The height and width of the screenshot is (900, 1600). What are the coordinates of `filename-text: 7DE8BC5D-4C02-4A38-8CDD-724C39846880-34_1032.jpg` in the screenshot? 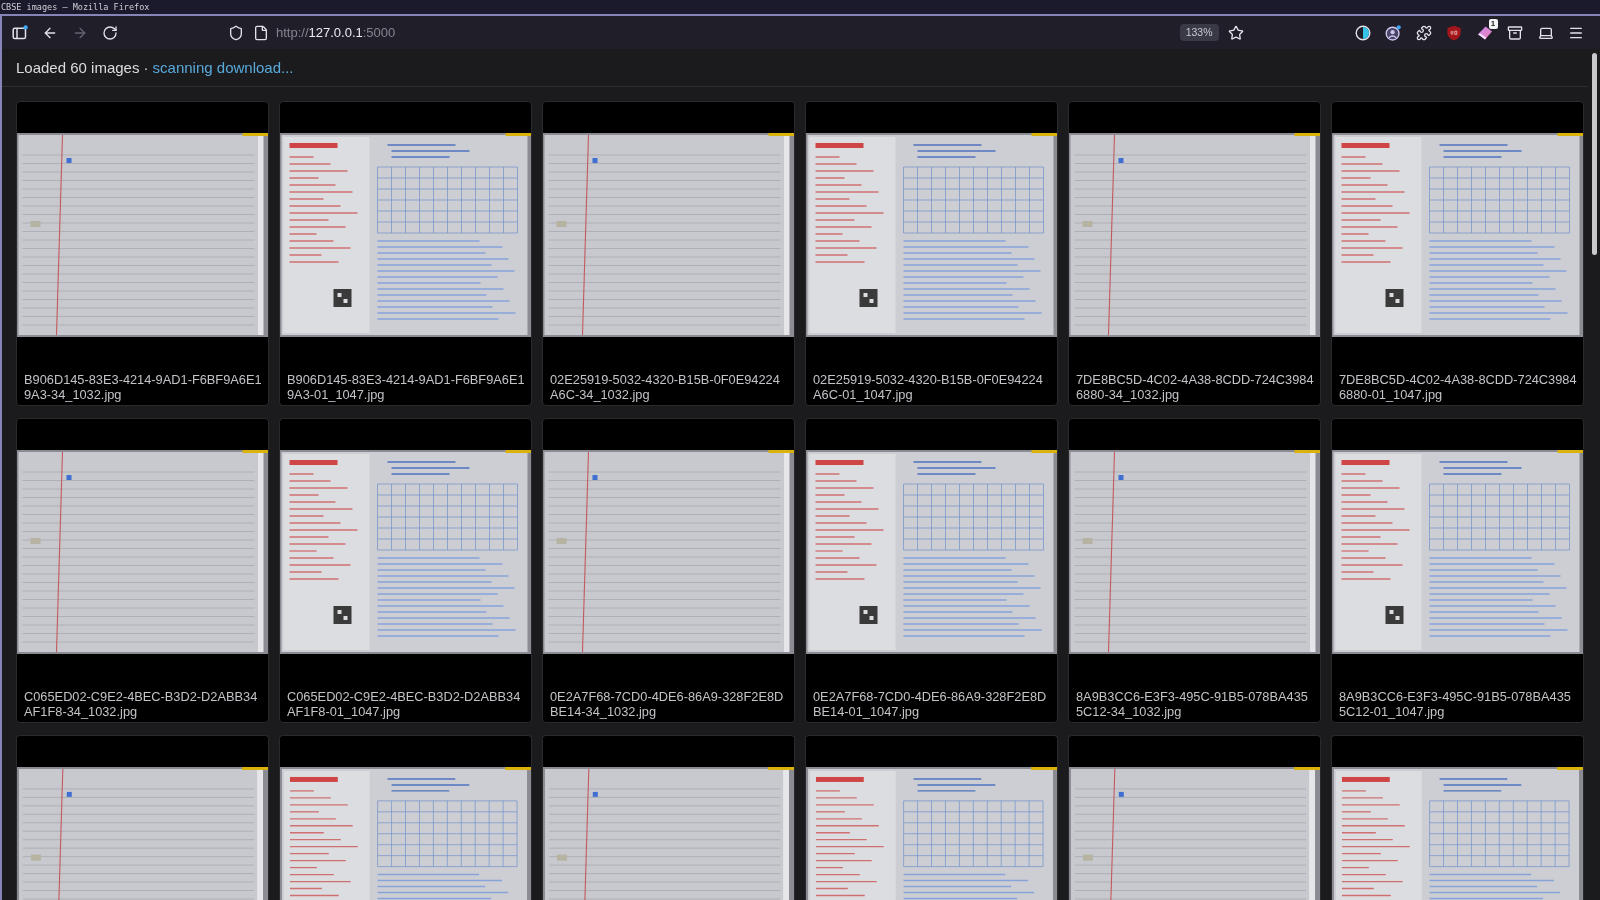 It's located at (1195, 387).